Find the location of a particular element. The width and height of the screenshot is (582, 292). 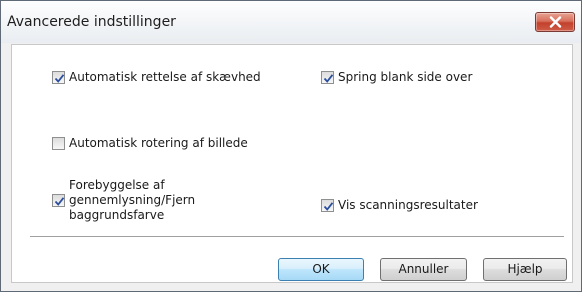

ok-button: OK is located at coordinates (321, 269).